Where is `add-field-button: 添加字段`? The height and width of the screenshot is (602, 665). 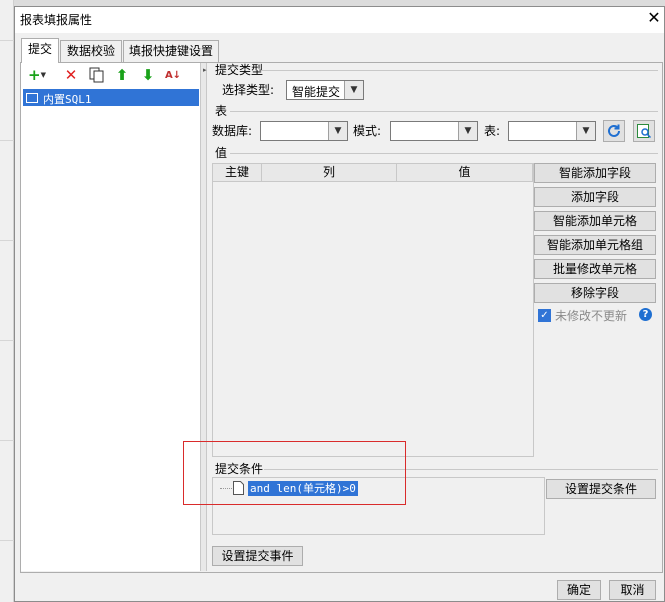
add-field-button: 添加字段 is located at coordinates (595, 197).